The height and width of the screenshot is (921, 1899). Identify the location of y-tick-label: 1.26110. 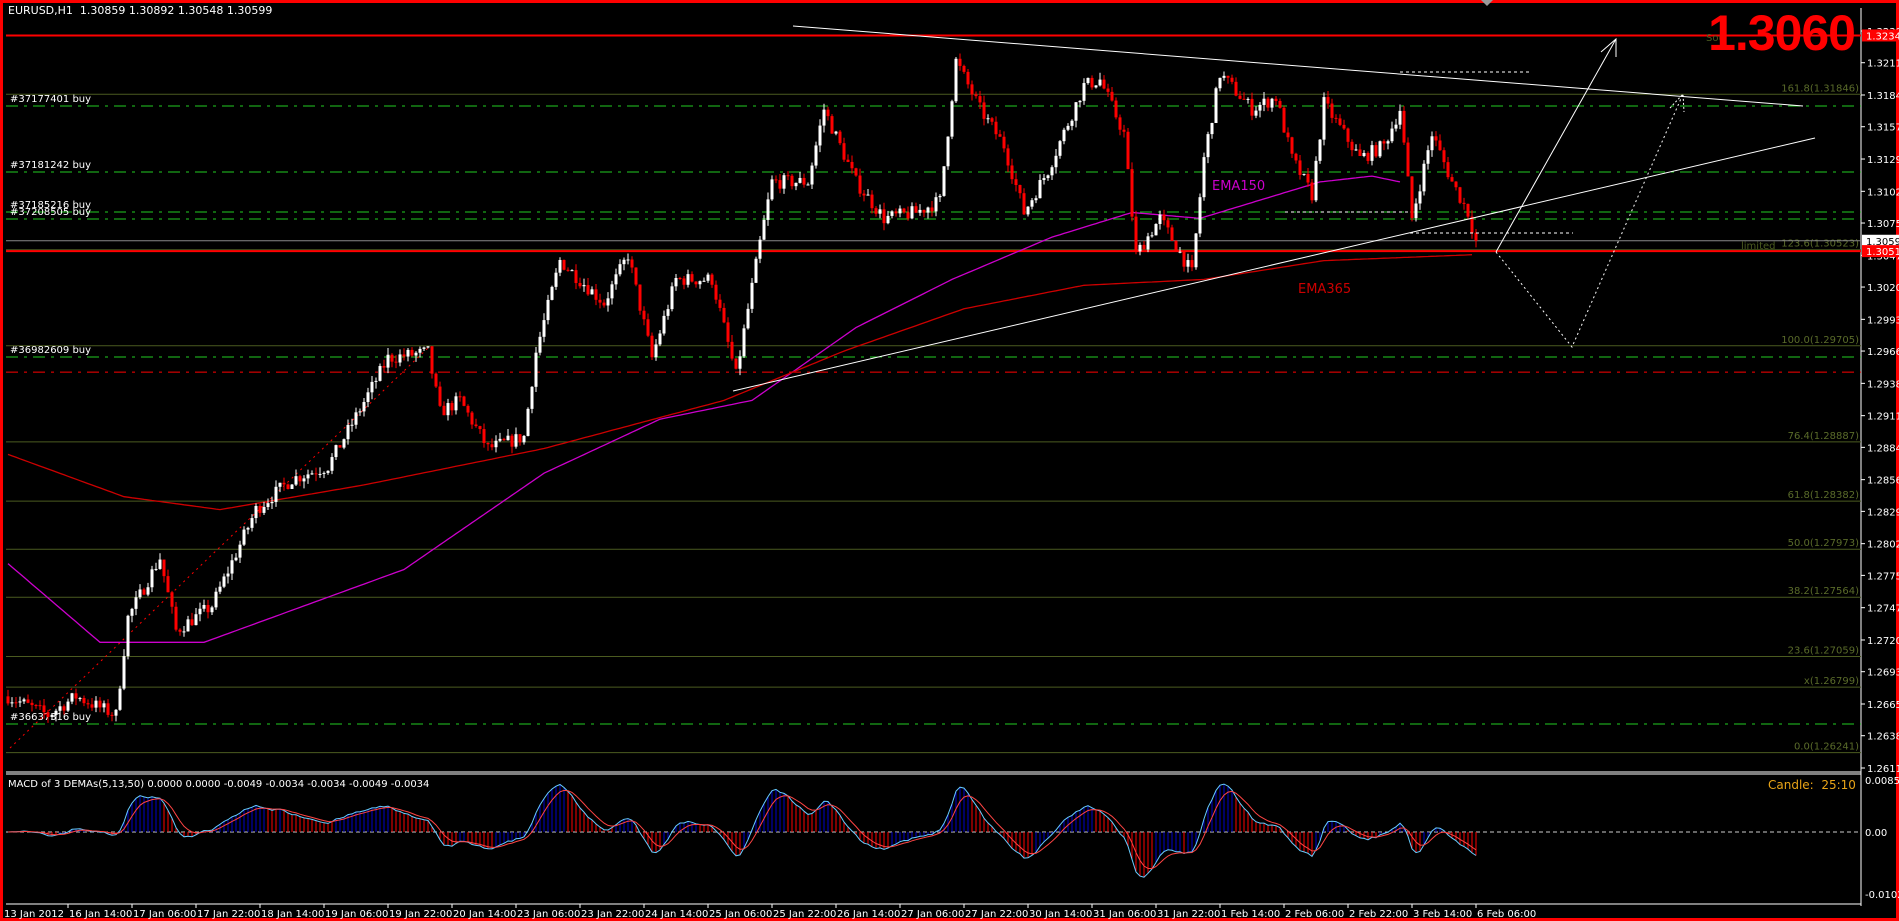
(1883, 769).